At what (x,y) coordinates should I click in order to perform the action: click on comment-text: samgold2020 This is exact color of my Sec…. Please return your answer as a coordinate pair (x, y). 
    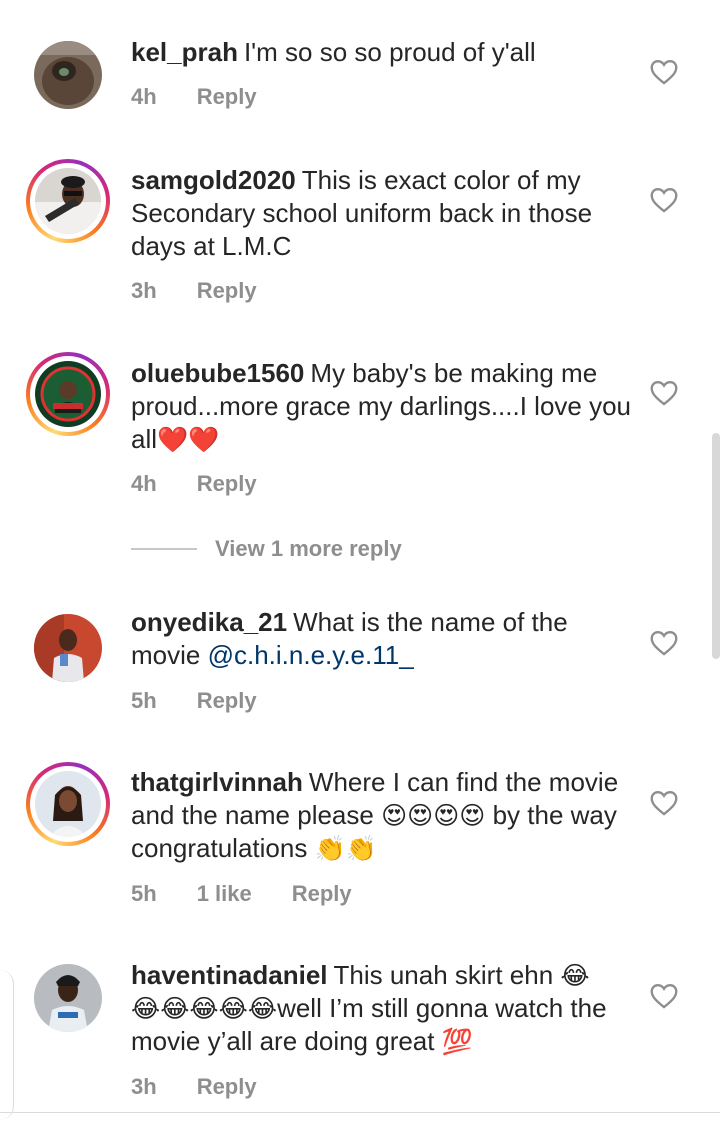
    Looking at the image, I should click on (381, 213).